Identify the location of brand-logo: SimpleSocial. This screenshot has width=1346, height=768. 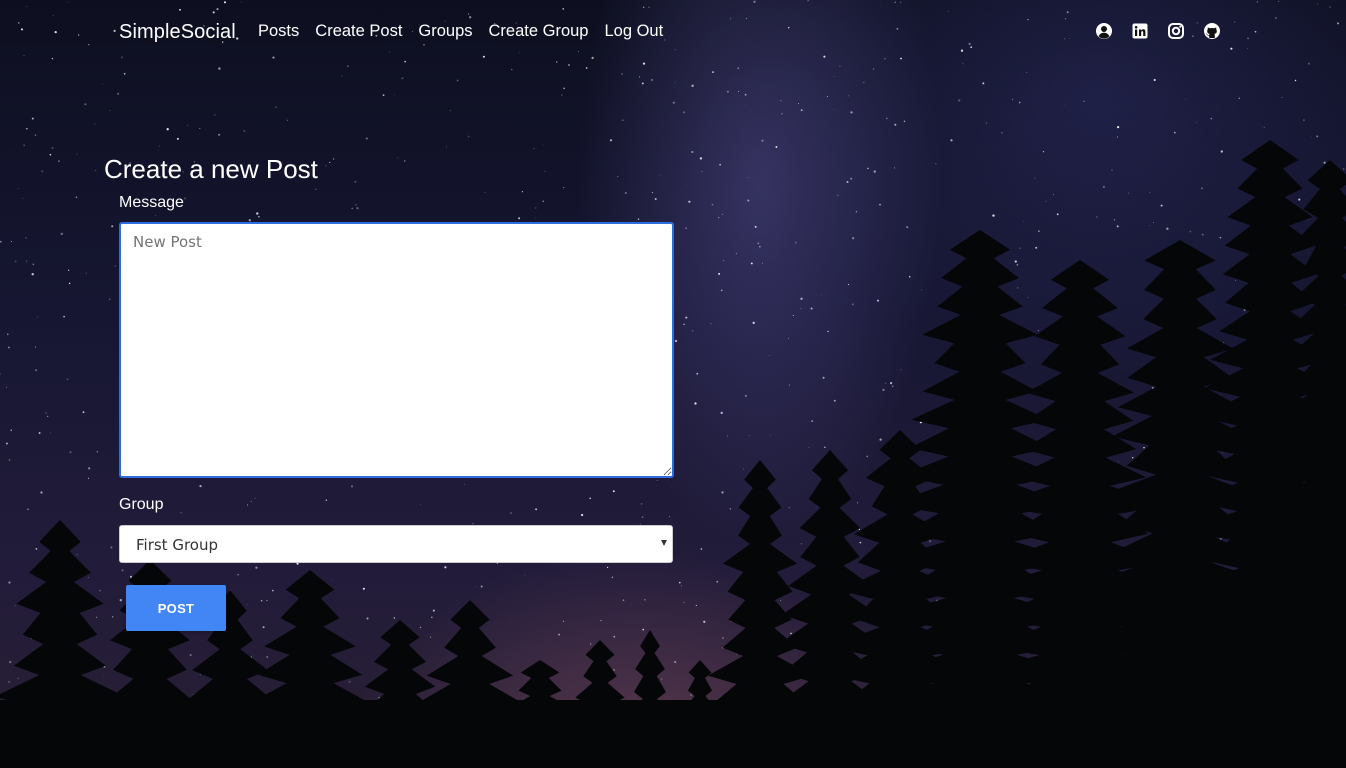
(177, 32).